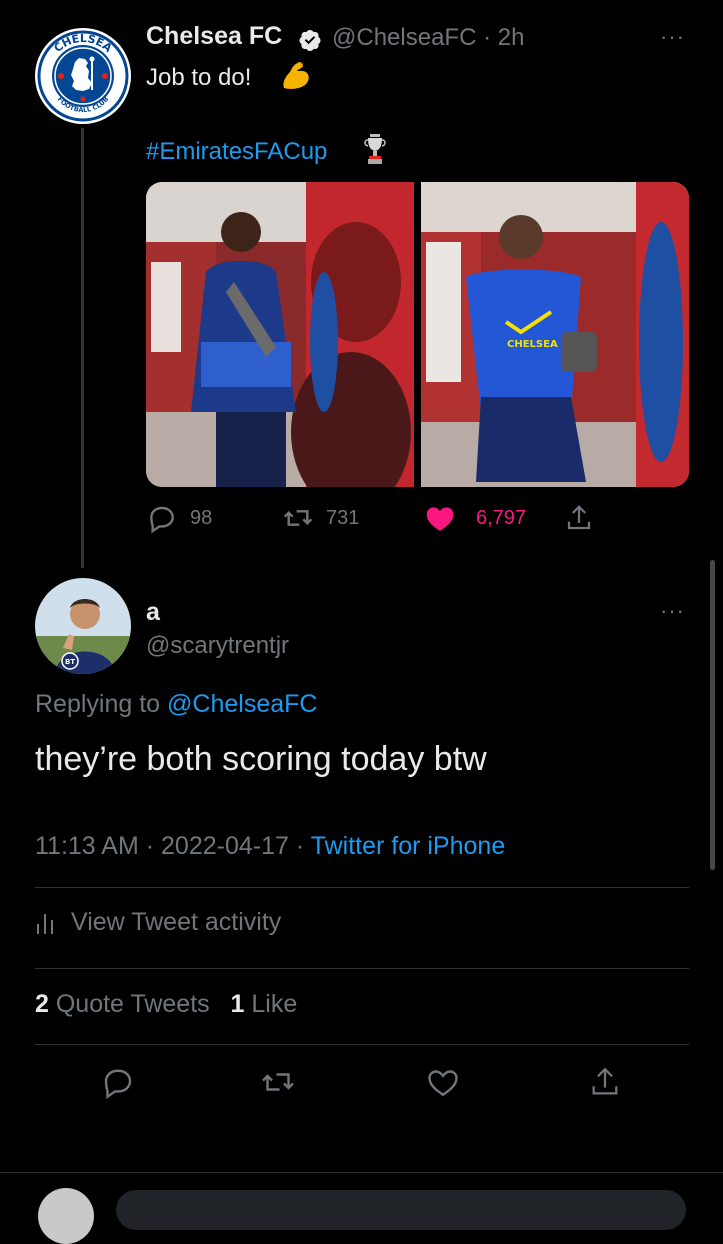 Image resolution: width=723 pixels, height=1244 pixels. I want to click on trophy-emoji, so click(375, 149).